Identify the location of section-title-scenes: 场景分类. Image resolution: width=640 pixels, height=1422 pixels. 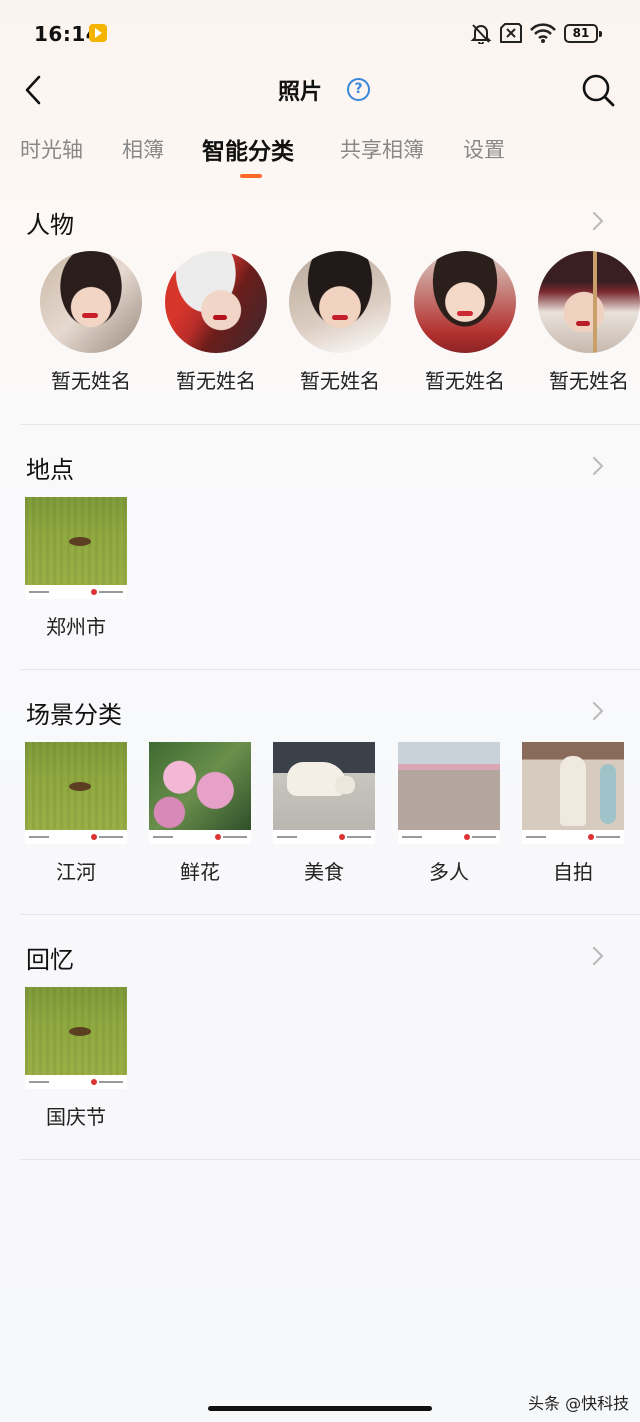
(74, 715).